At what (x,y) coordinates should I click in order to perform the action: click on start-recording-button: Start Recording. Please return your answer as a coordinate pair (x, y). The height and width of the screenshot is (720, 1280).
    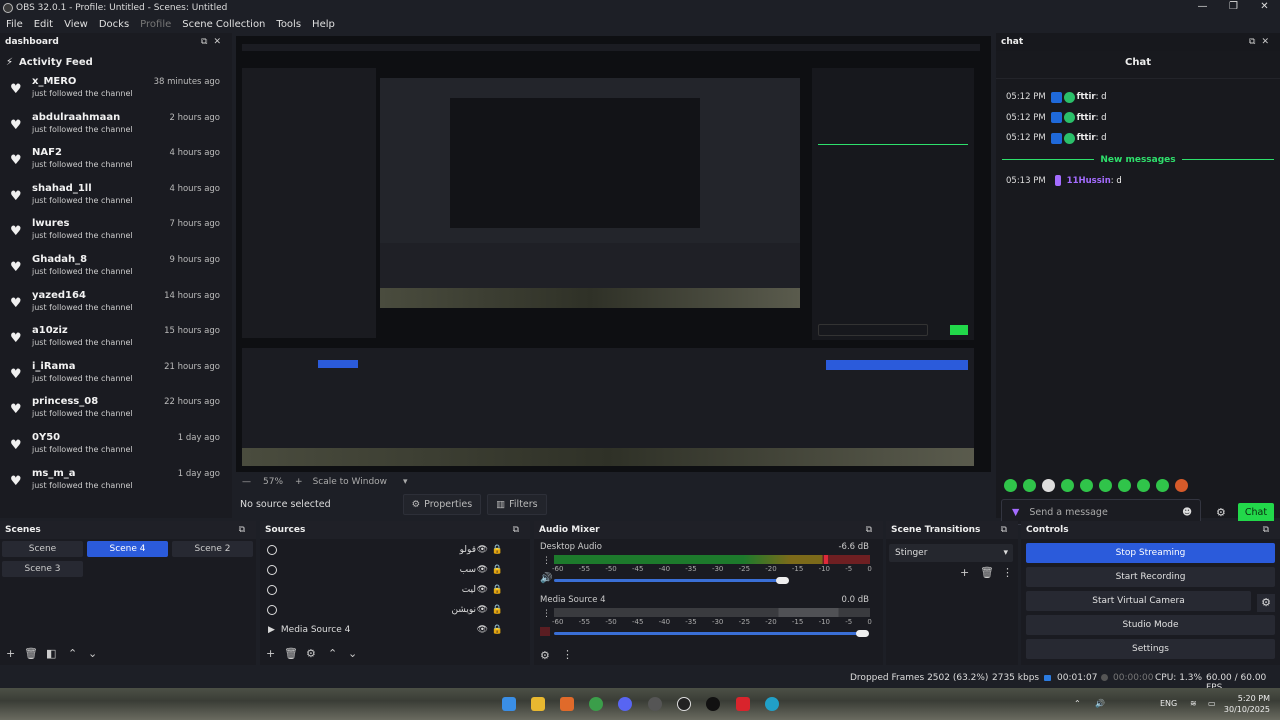
    Looking at the image, I should click on (1150, 577).